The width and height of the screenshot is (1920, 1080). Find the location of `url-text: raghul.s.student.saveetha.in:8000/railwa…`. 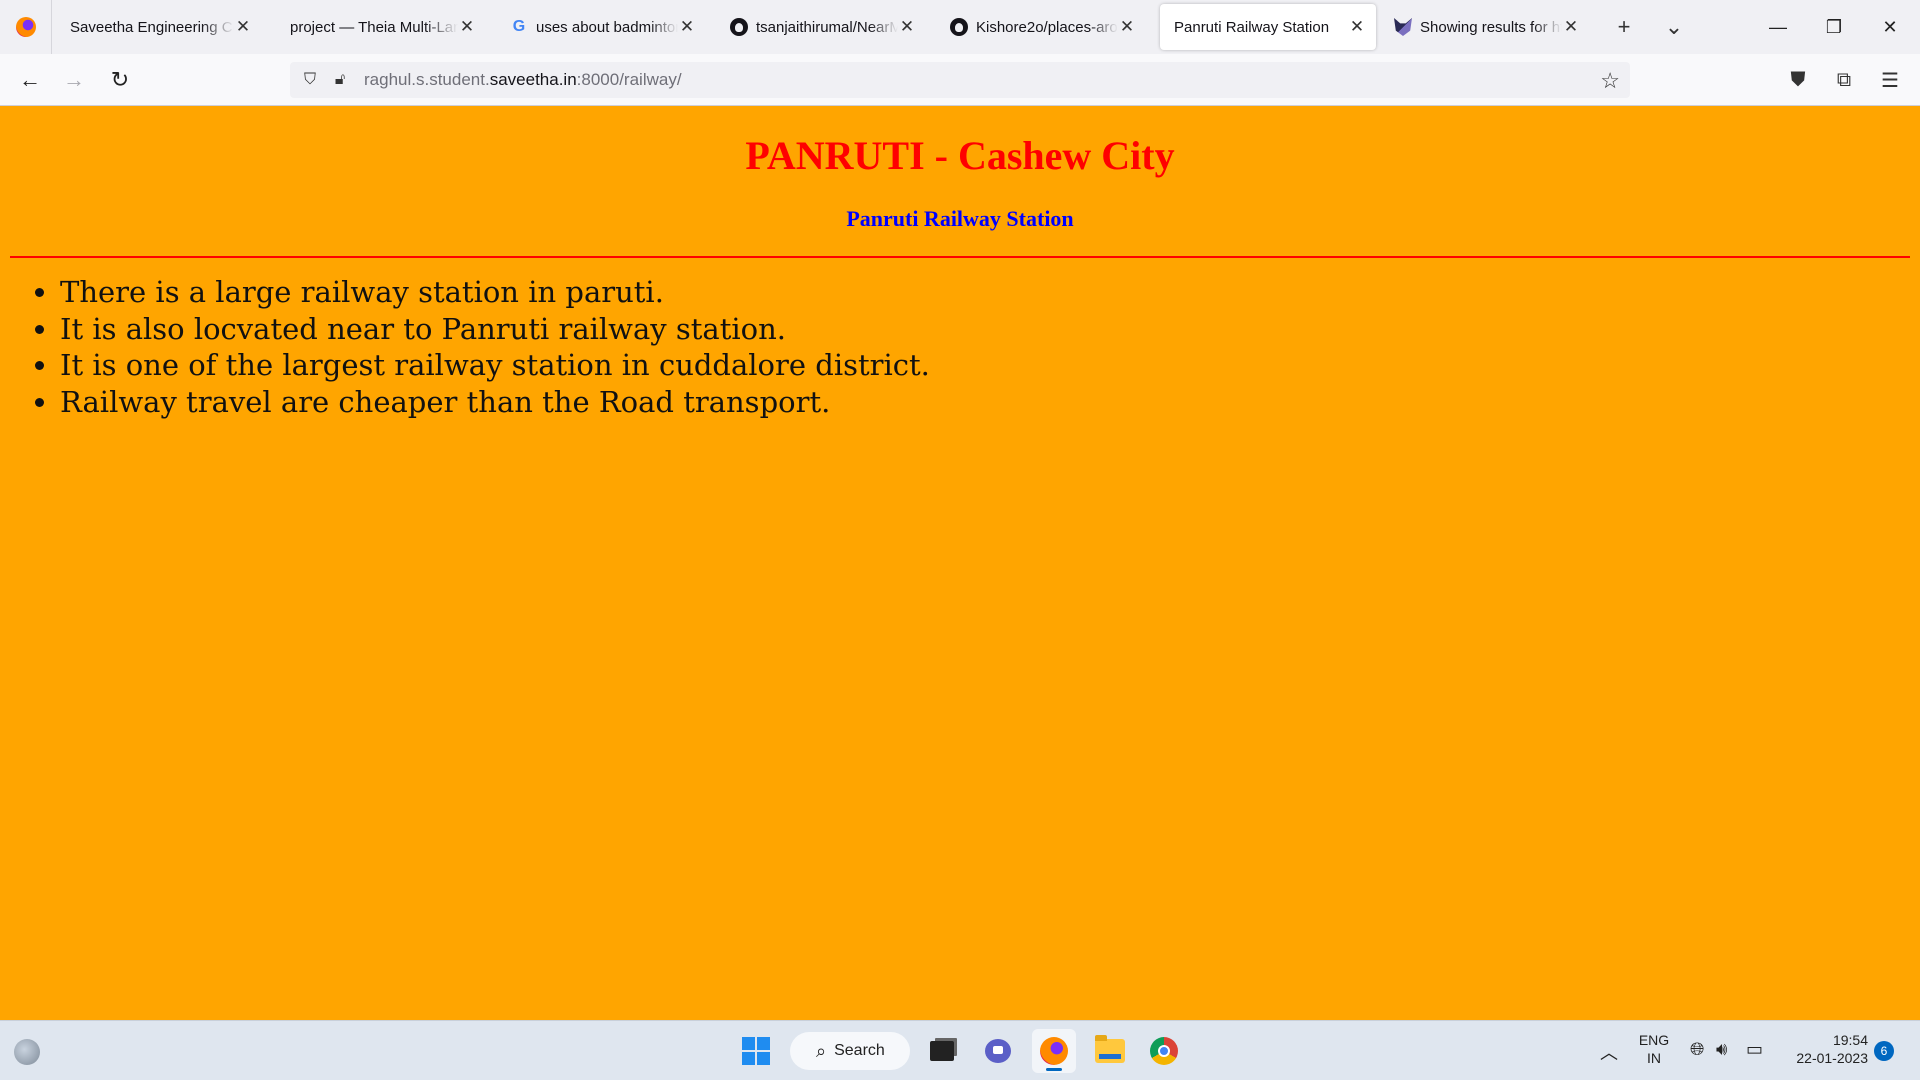

url-text: raghul.s.student.saveetha.in:8000/railwa… is located at coordinates (523, 80).